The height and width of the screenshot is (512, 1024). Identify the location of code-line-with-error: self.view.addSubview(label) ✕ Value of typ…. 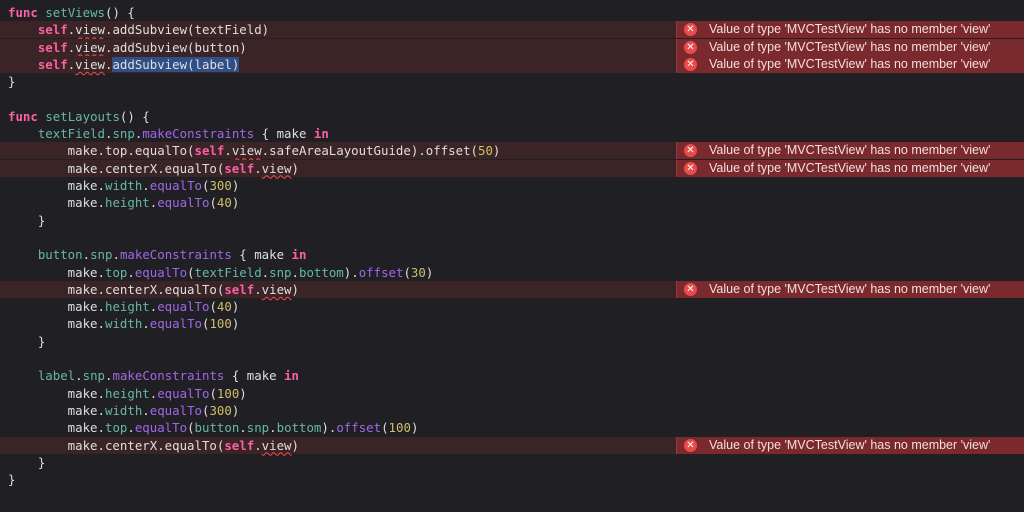
(512, 64).